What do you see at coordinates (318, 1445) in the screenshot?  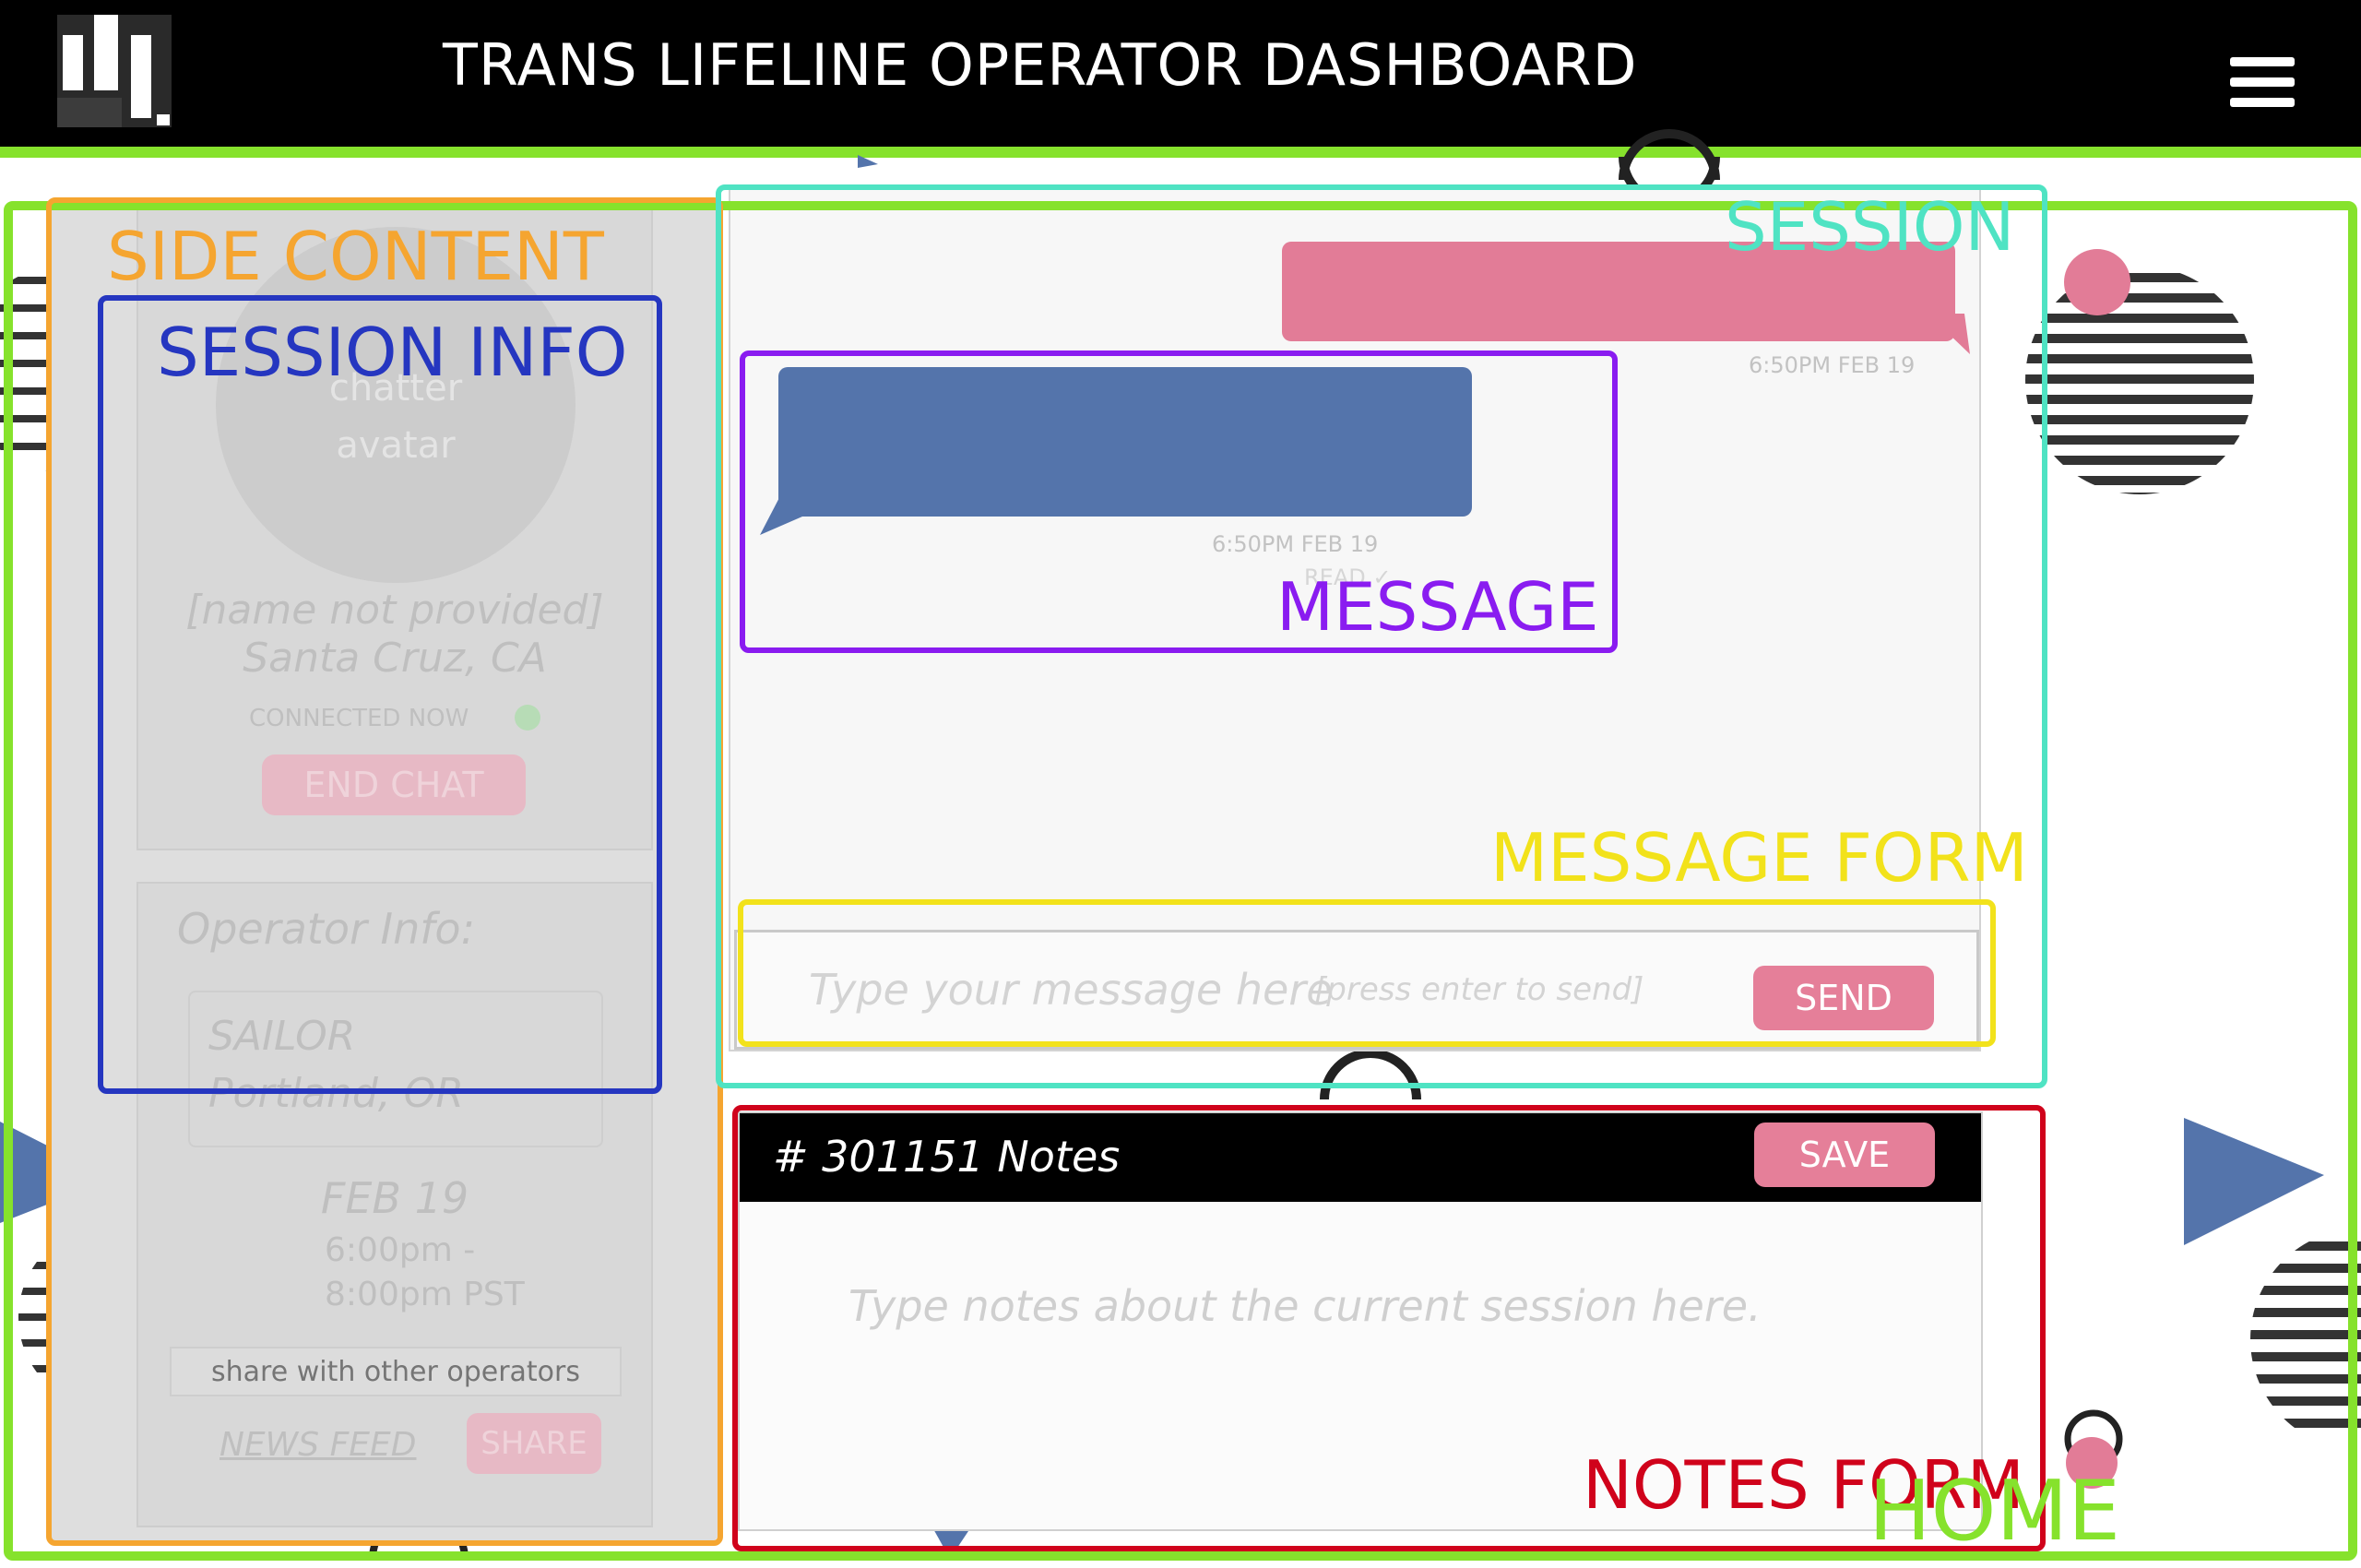 I see `news-feed-link: NEWS FEED` at bounding box center [318, 1445].